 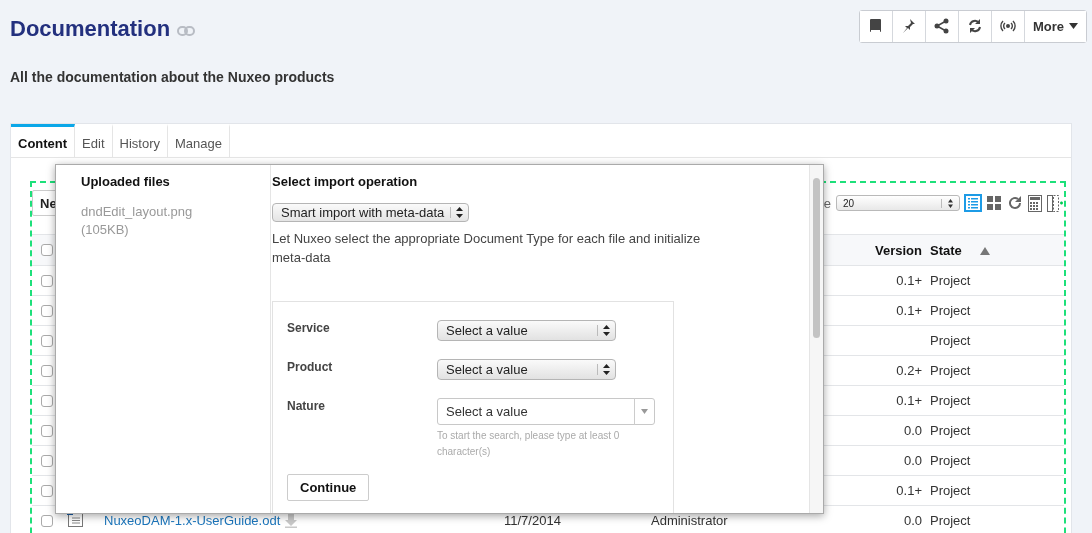 I want to click on page-title: Documentation, so click(x=90, y=29).